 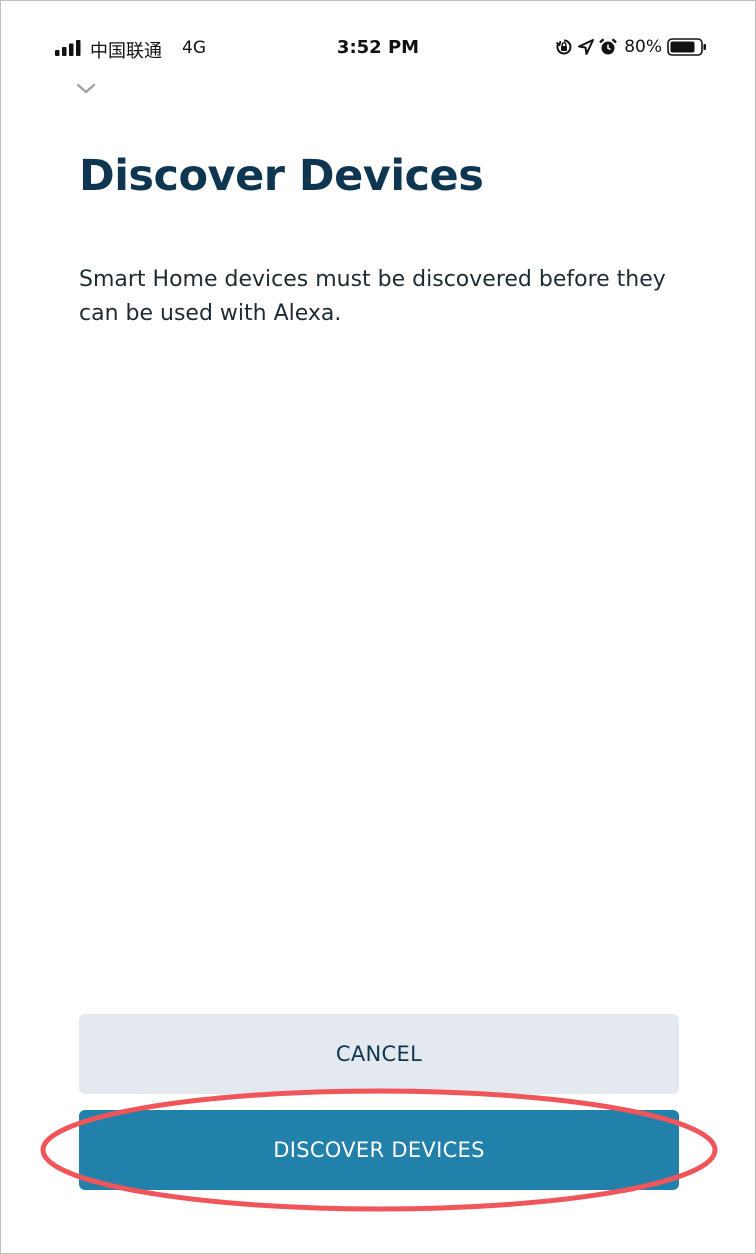 What do you see at coordinates (608, 46) in the screenshot?
I see `alarm-clock-icon` at bounding box center [608, 46].